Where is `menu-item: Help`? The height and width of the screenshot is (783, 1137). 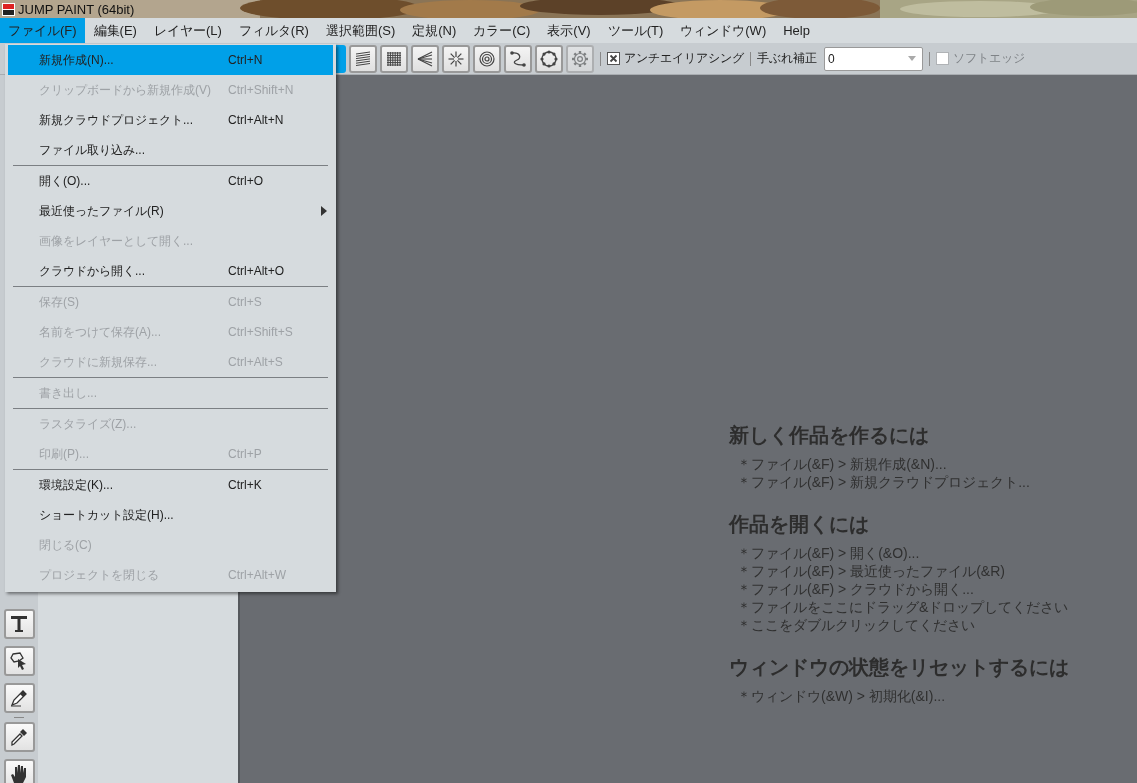
menu-item: Help is located at coordinates (796, 30).